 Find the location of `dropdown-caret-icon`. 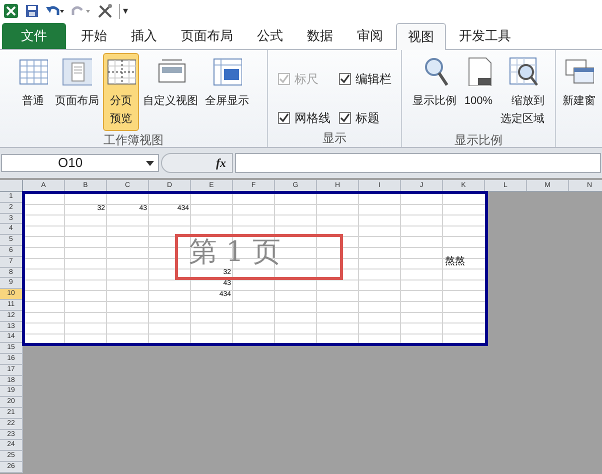

dropdown-caret-icon is located at coordinates (150, 163).